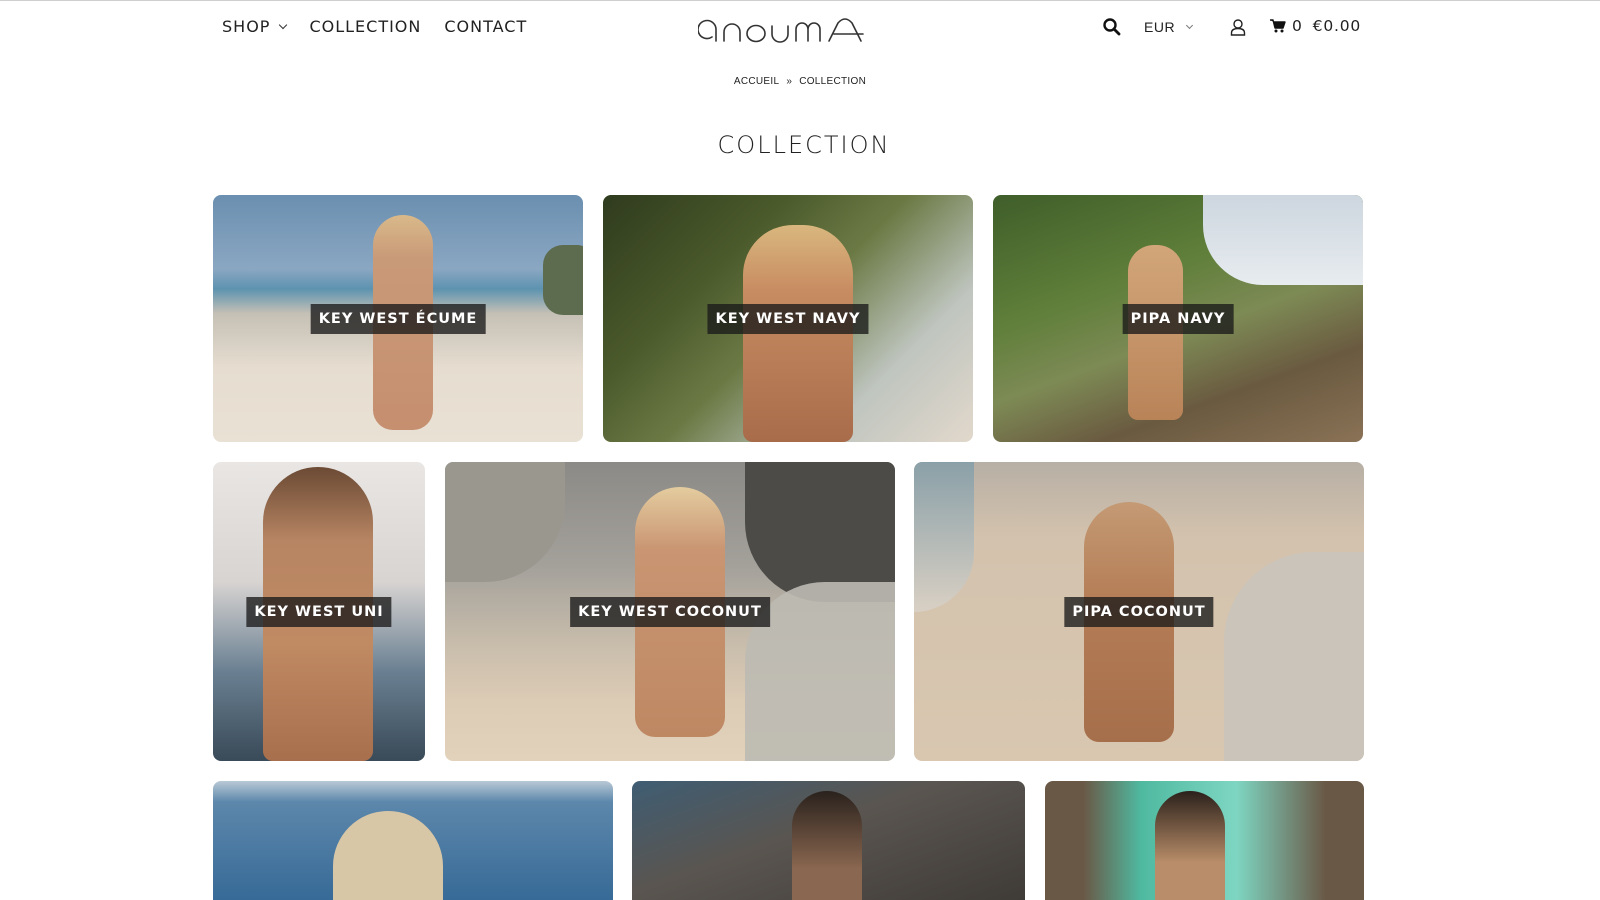 Image resolution: width=1600 pixels, height=900 pixels. What do you see at coordinates (833, 81) in the screenshot?
I see `breadcrumb-current: COLLECTION` at bounding box center [833, 81].